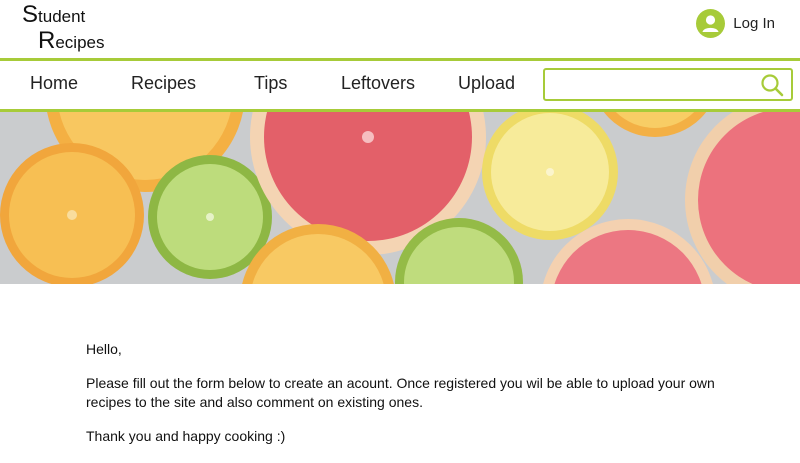  Describe the element at coordinates (186, 436) in the screenshot. I see `closing-text: Thank you and happy cooking :)` at that location.